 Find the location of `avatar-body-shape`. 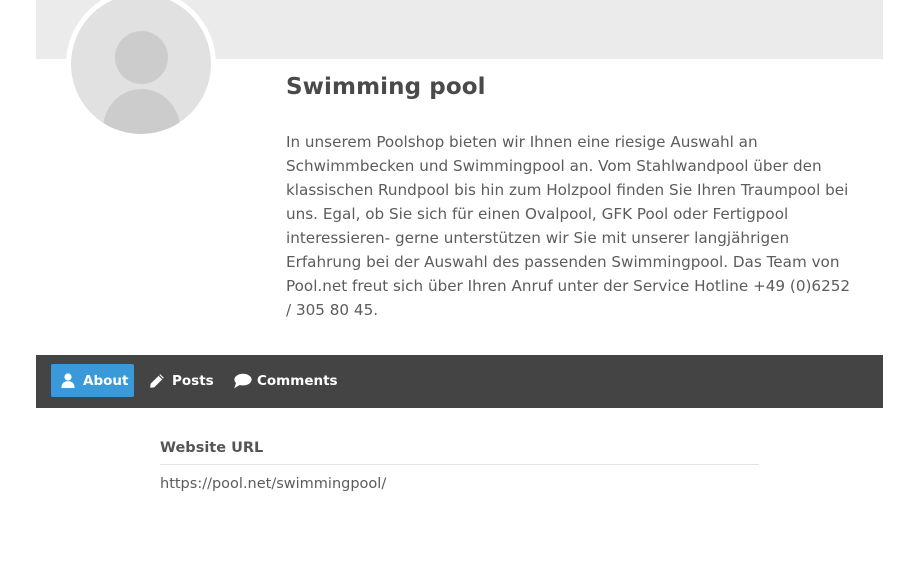

avatar-body-shape is located at coordinates (141, 111).